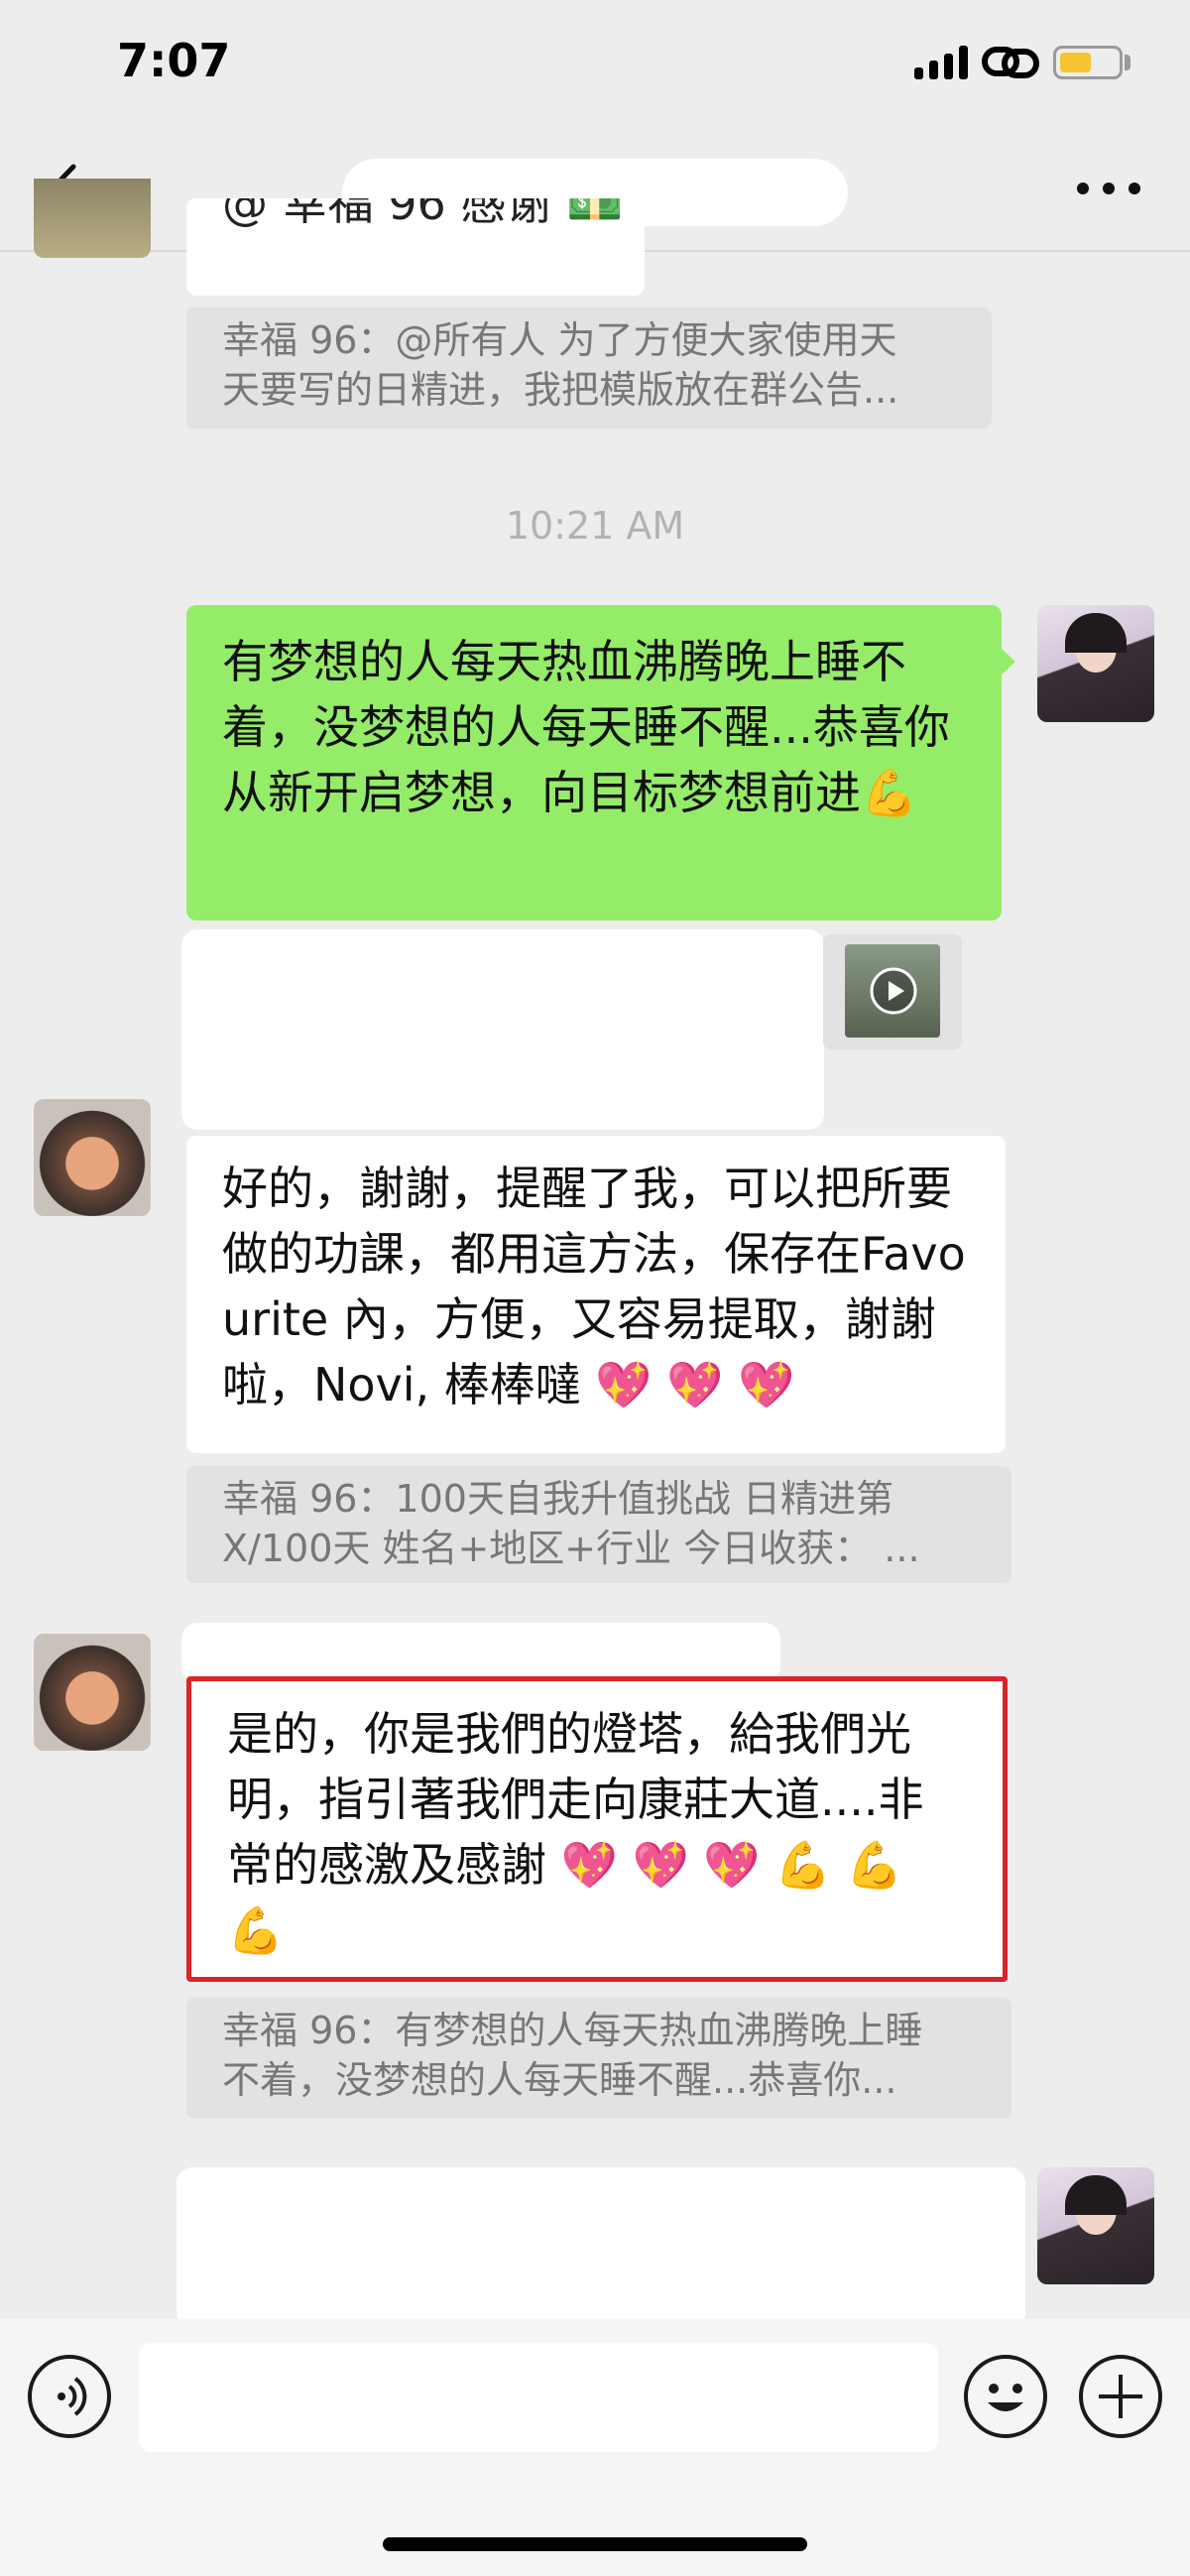 The image size is (1190, 2576). What do you see at coordinates (1007, 661) in the screenshot?
I see `bubble-tail-icon` at bounding box center [1007, 661].